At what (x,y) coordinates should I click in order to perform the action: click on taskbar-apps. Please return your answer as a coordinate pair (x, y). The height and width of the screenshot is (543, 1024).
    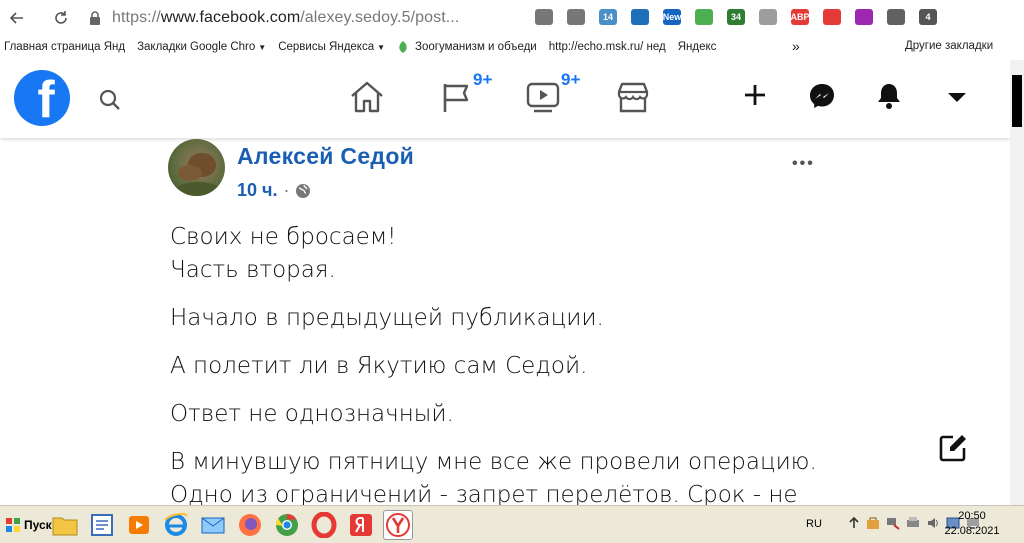
    Looking at the image, I should click on (231, 525).